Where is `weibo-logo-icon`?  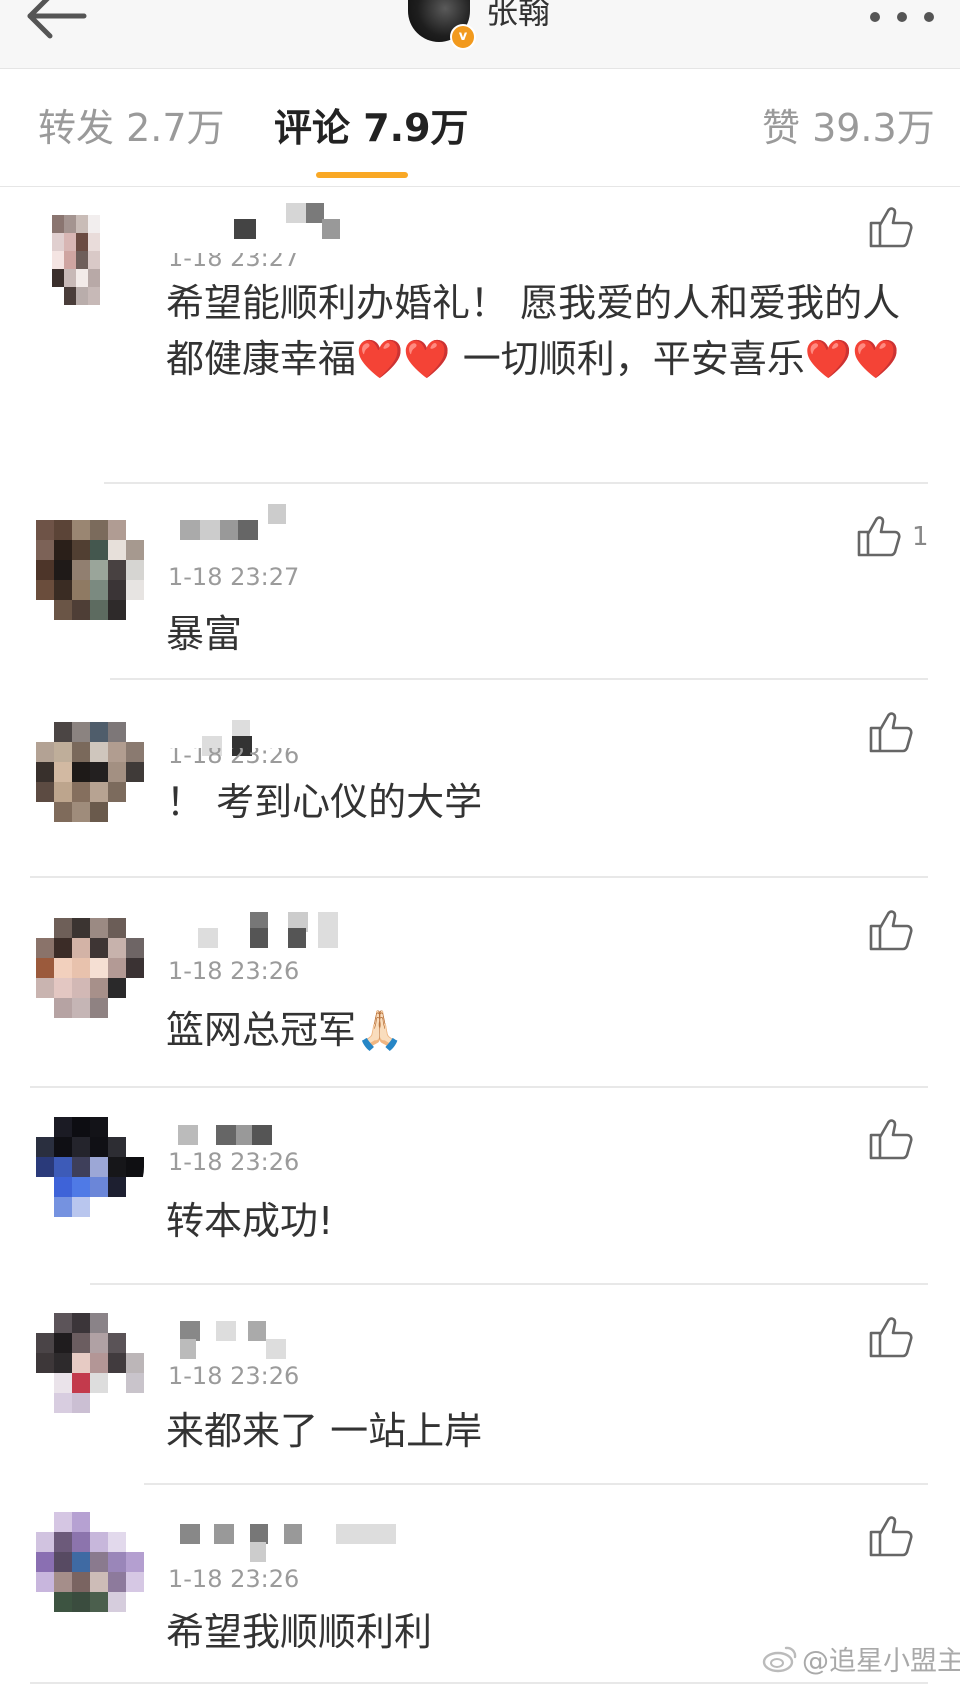
weibo-logo-icon is located at coordinates (779, 1659).